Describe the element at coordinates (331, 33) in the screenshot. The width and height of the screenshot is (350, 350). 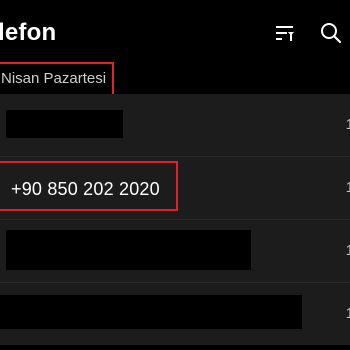
I see `search-icon` at that location.